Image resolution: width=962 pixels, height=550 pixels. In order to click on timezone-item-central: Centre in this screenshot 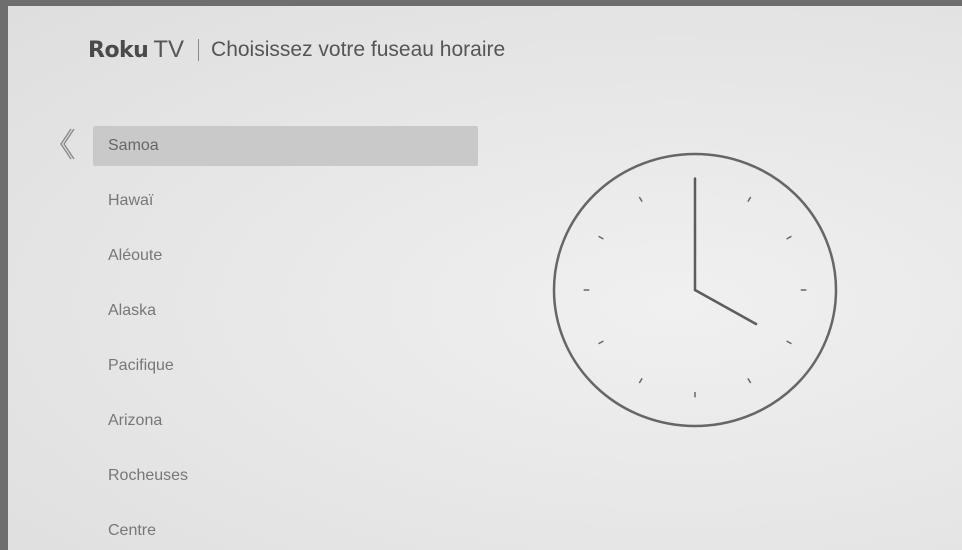, I will do `click(285, 530)`.